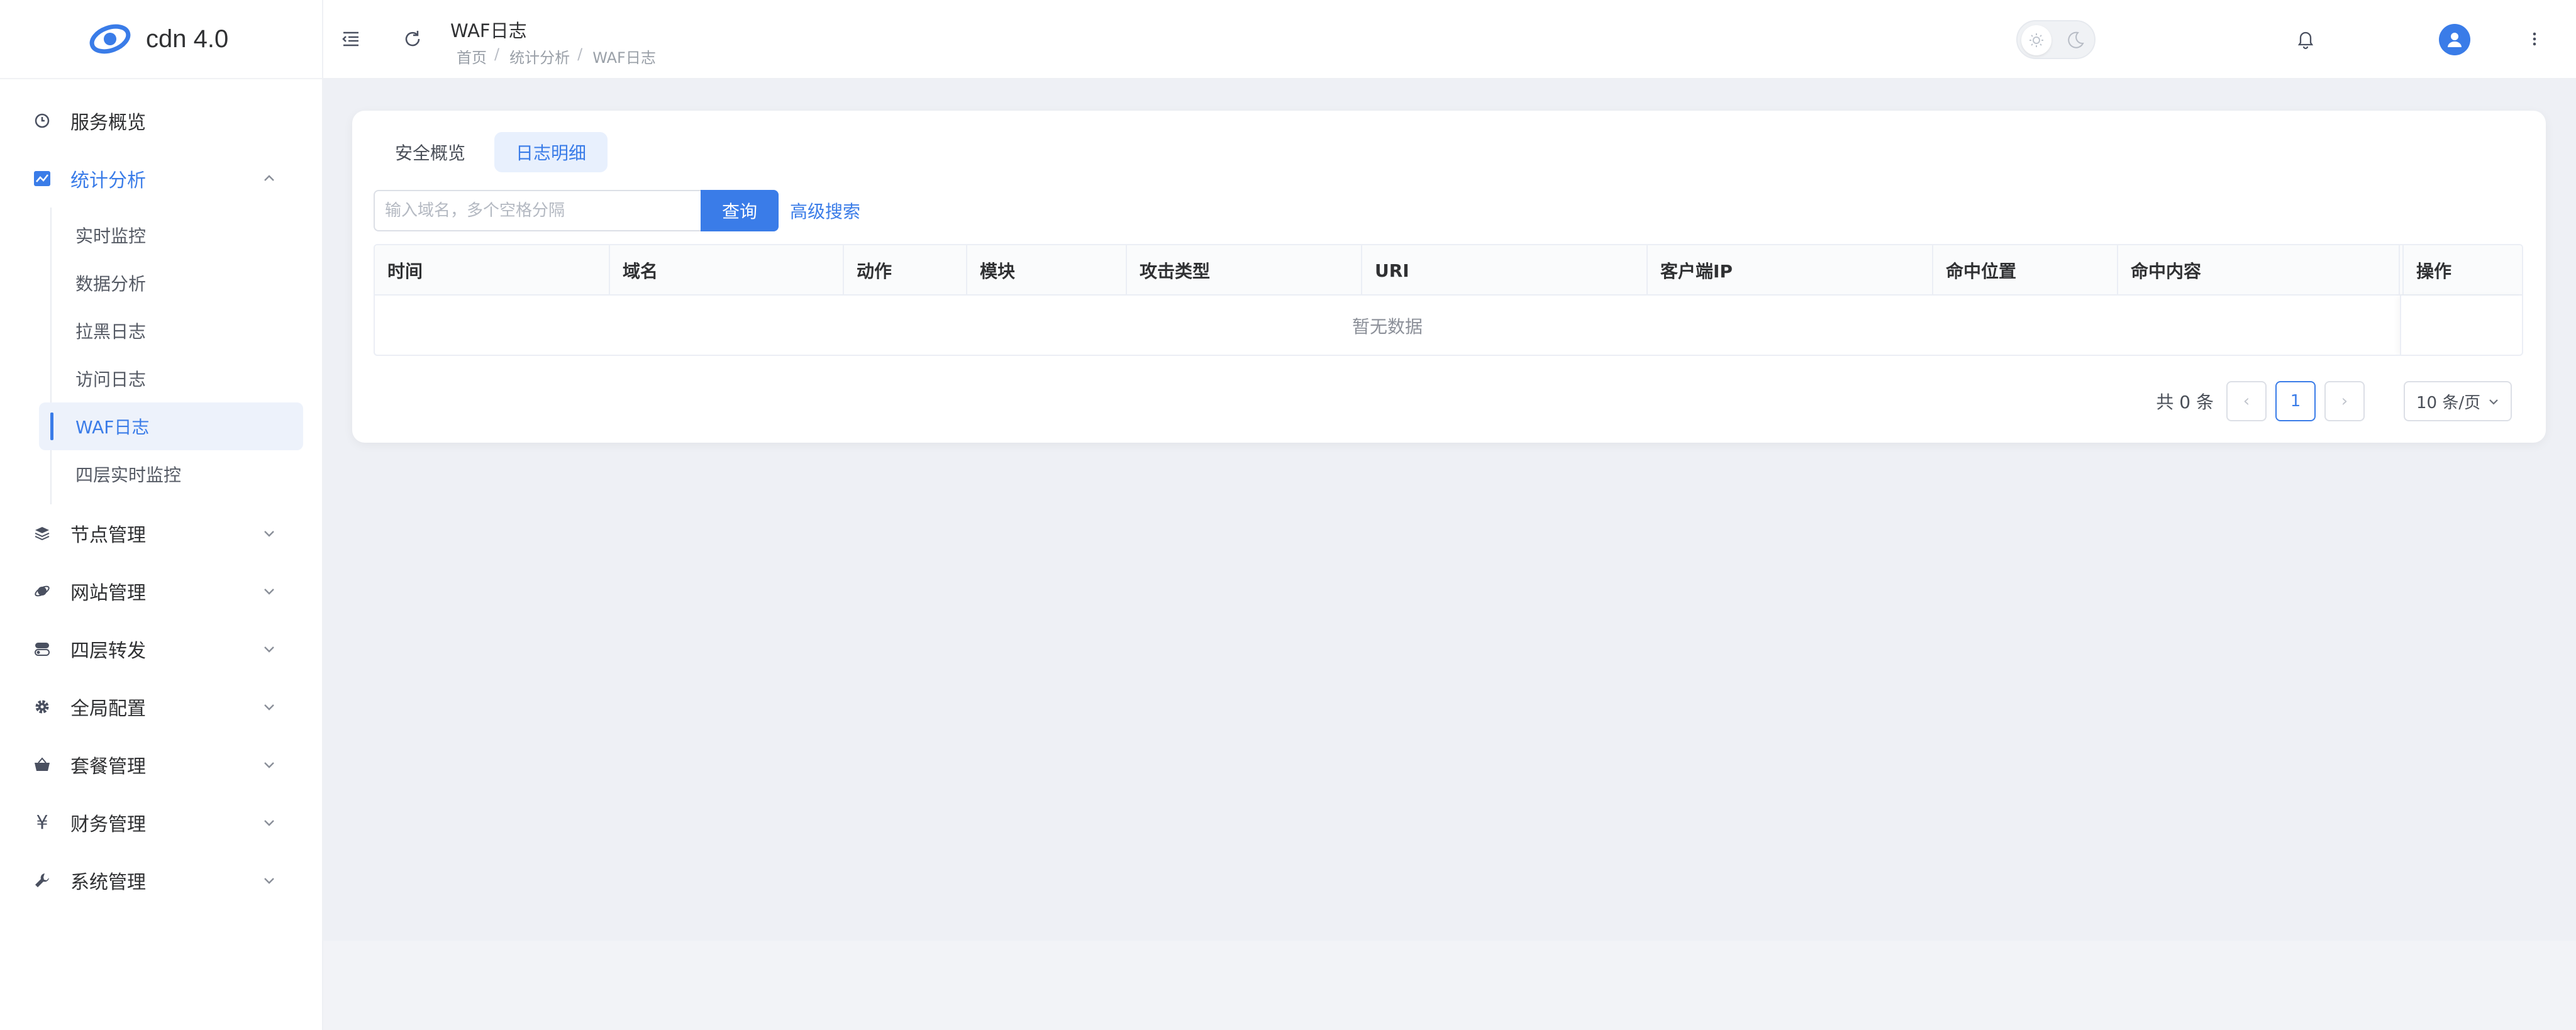 The width and height of the screenshot is (2576, 1030). Describe the element at coordinates (2246, 401) in the screenshot. I see `prev-page-button: ‹` at that location.